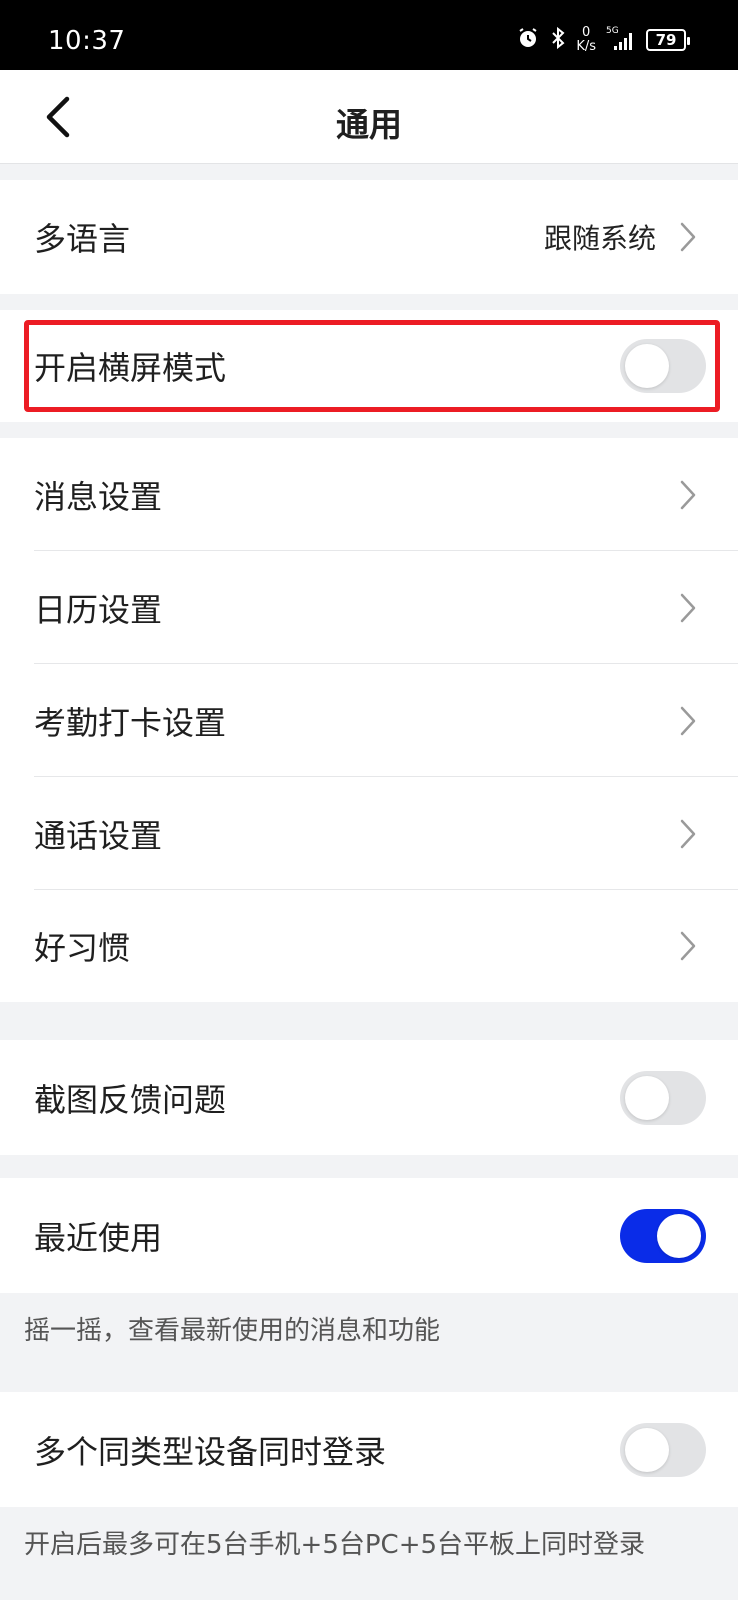 This screenshot has height=1600, width=738. What do you see at coordinates (586, 39) in the screenshot?
I see `net-speed: 0 K/s` at bounding box center [586, 39].